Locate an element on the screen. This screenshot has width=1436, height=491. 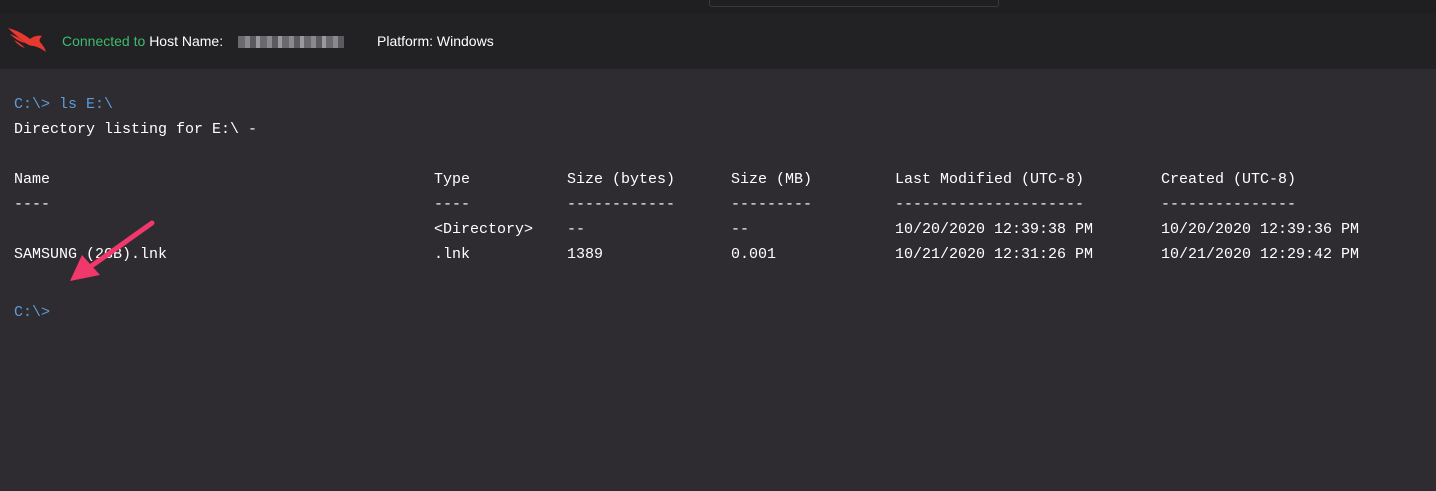
column-header-bytes: Size (bytes) is located at coordinates (621, 179).